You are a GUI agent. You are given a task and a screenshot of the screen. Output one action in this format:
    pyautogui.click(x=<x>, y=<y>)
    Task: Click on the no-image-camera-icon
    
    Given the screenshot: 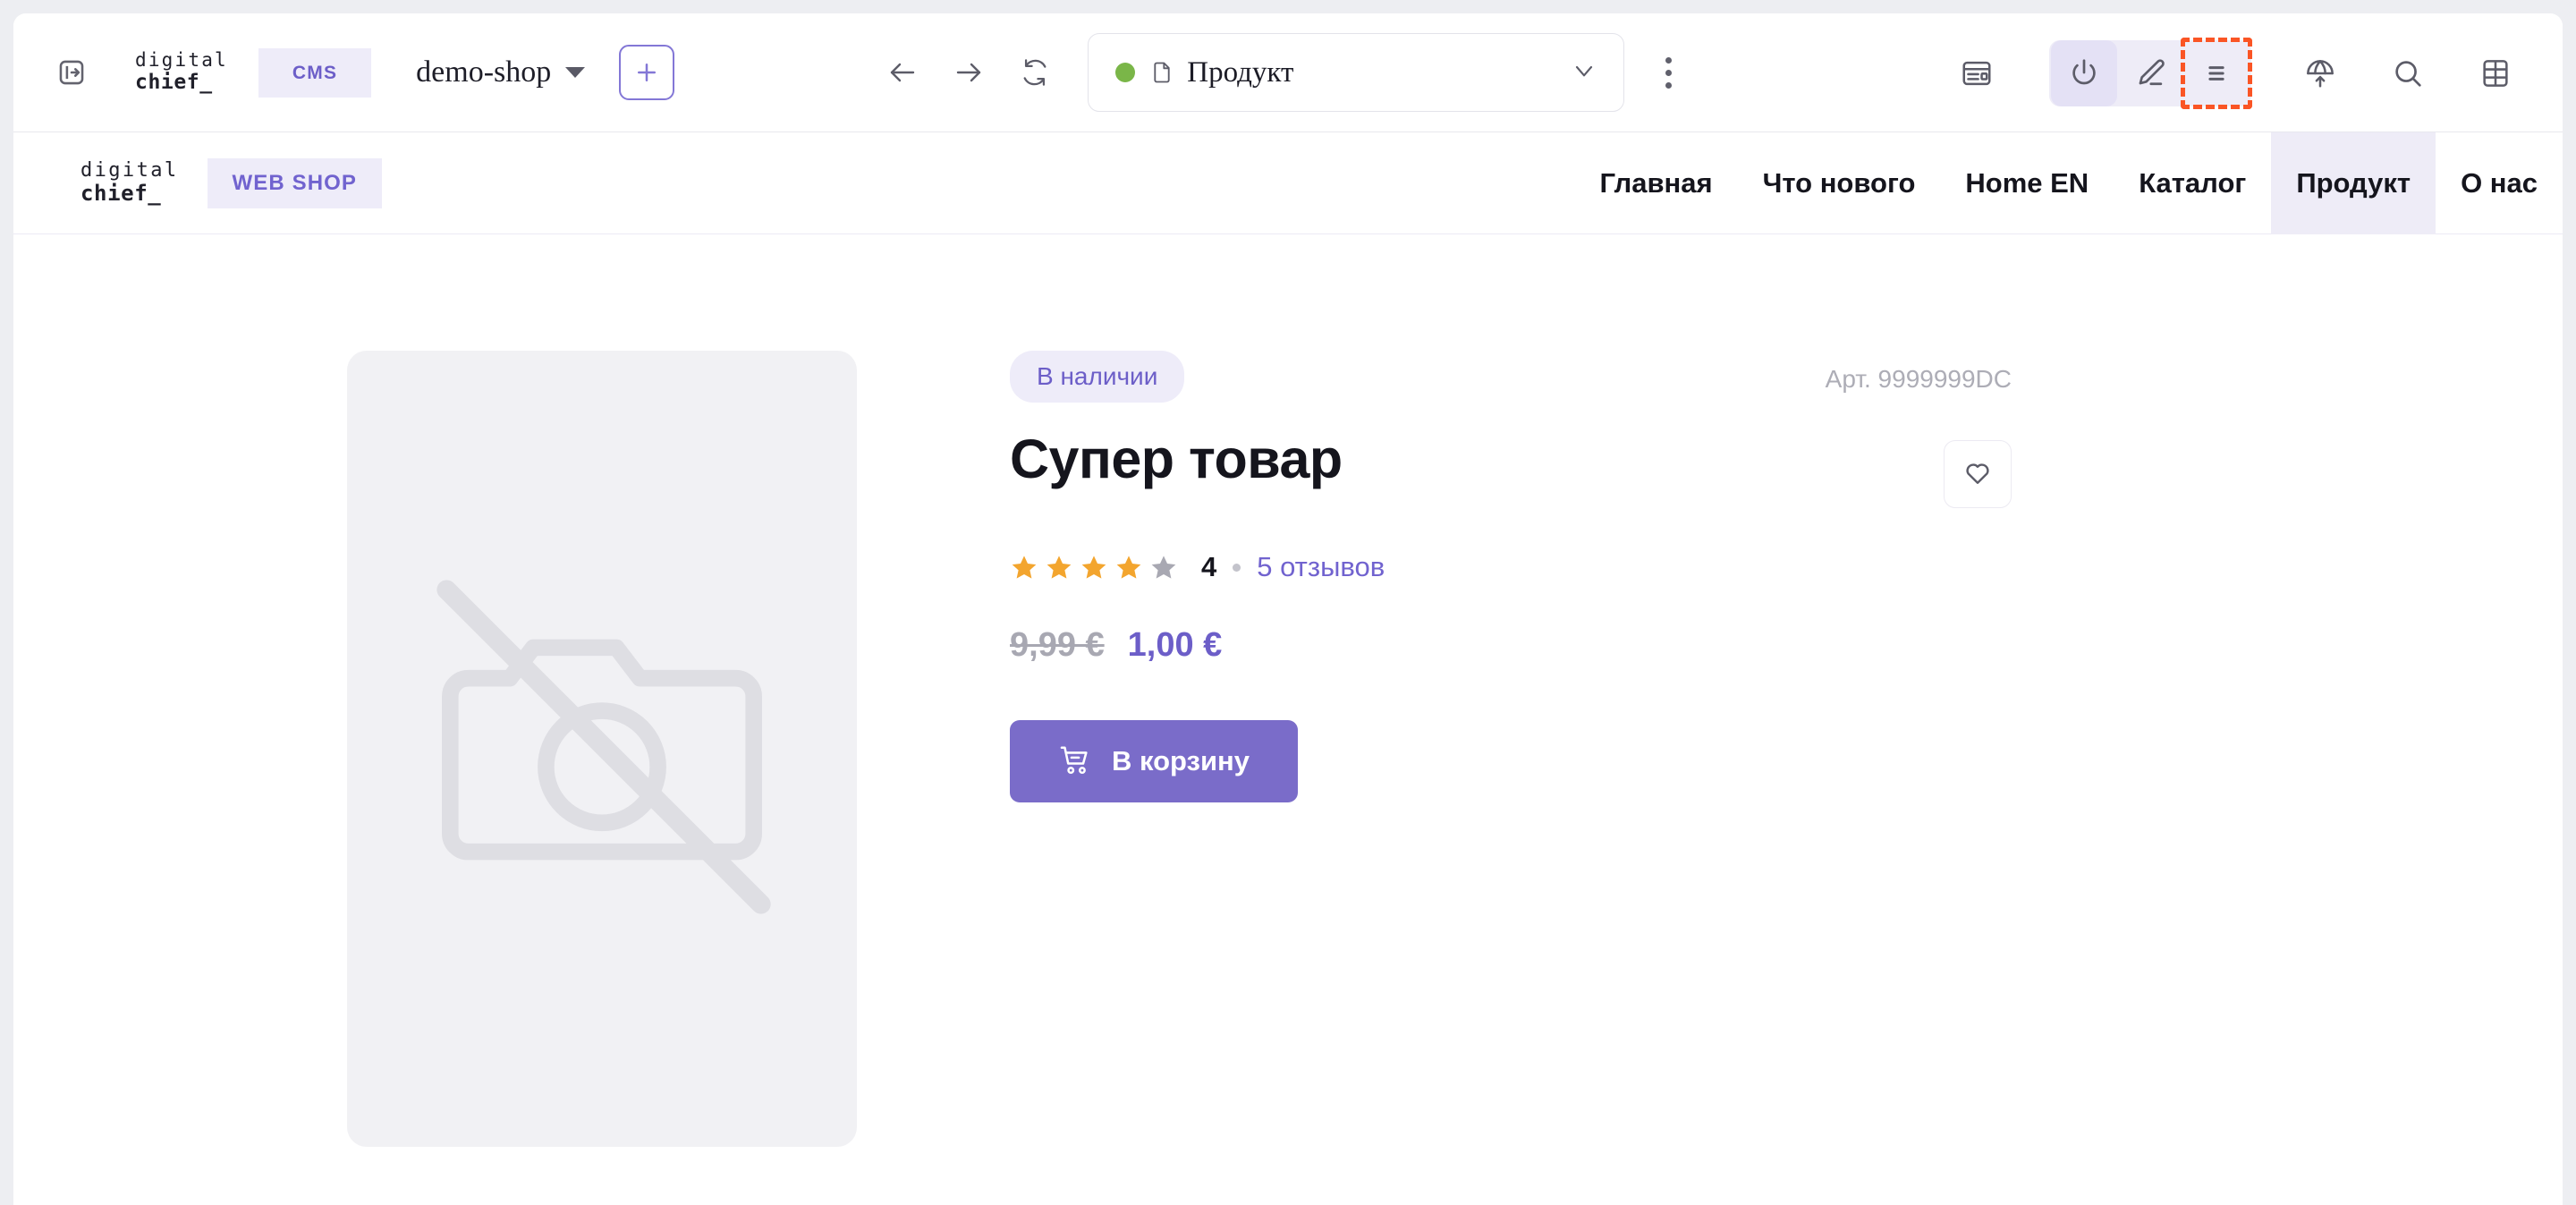 What is the action you would take?
    pyautogui.click(x=602, y=749)
    